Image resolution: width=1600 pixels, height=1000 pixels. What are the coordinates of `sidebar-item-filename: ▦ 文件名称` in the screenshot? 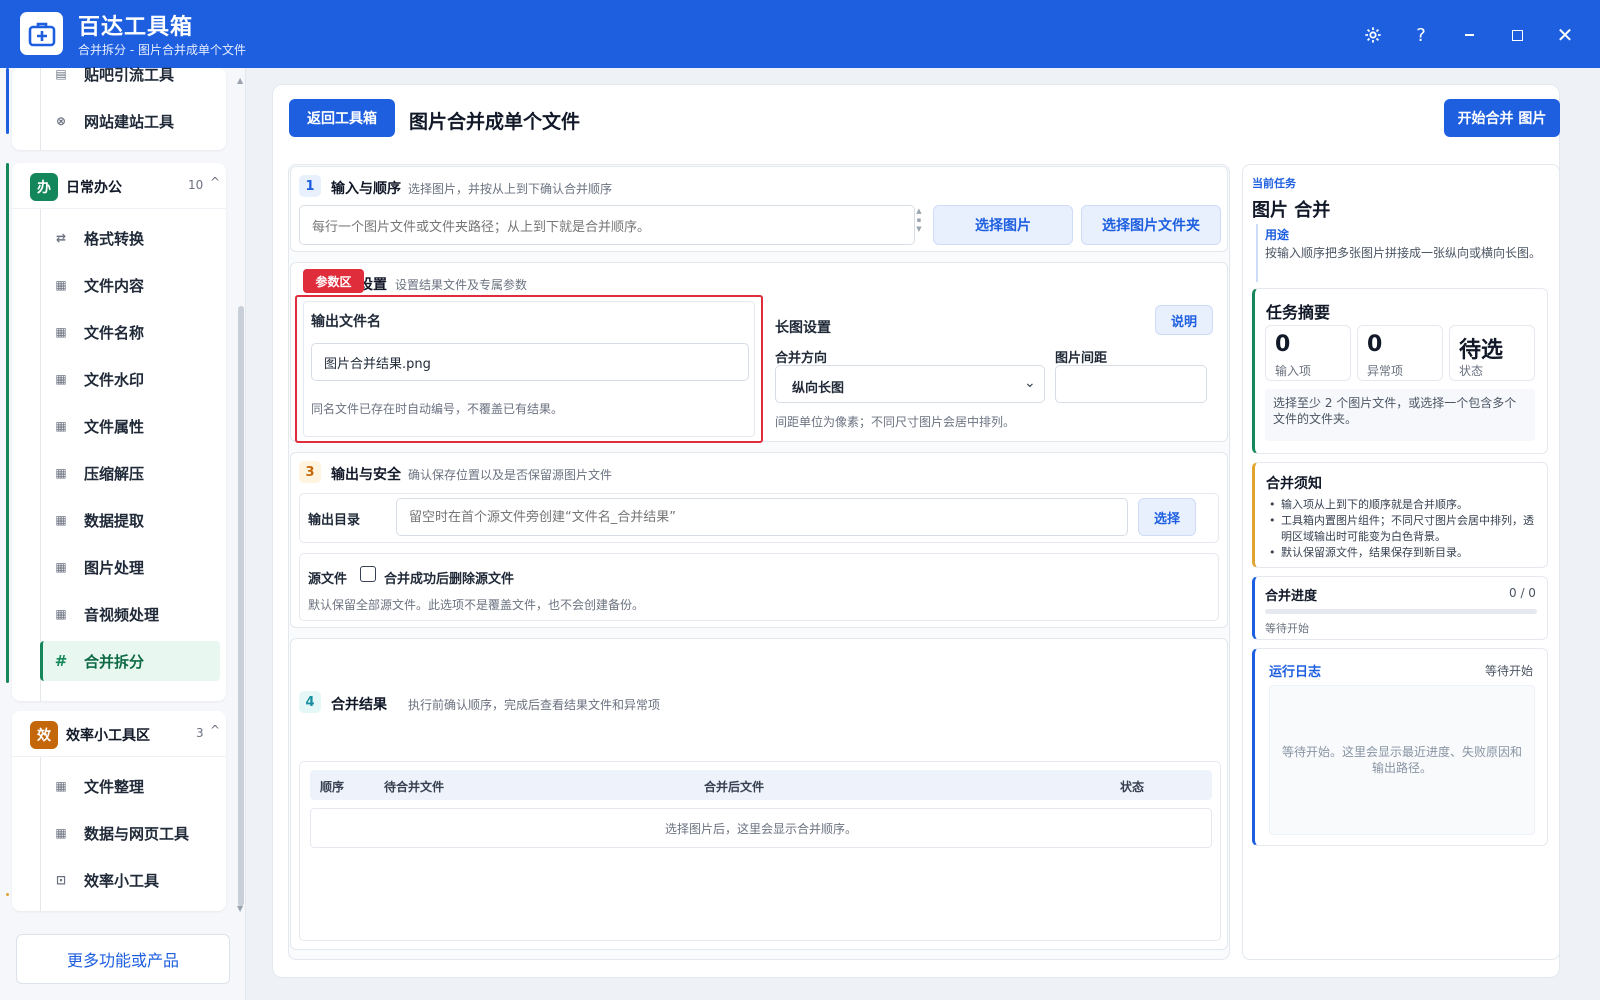 It's located at (135, 332).